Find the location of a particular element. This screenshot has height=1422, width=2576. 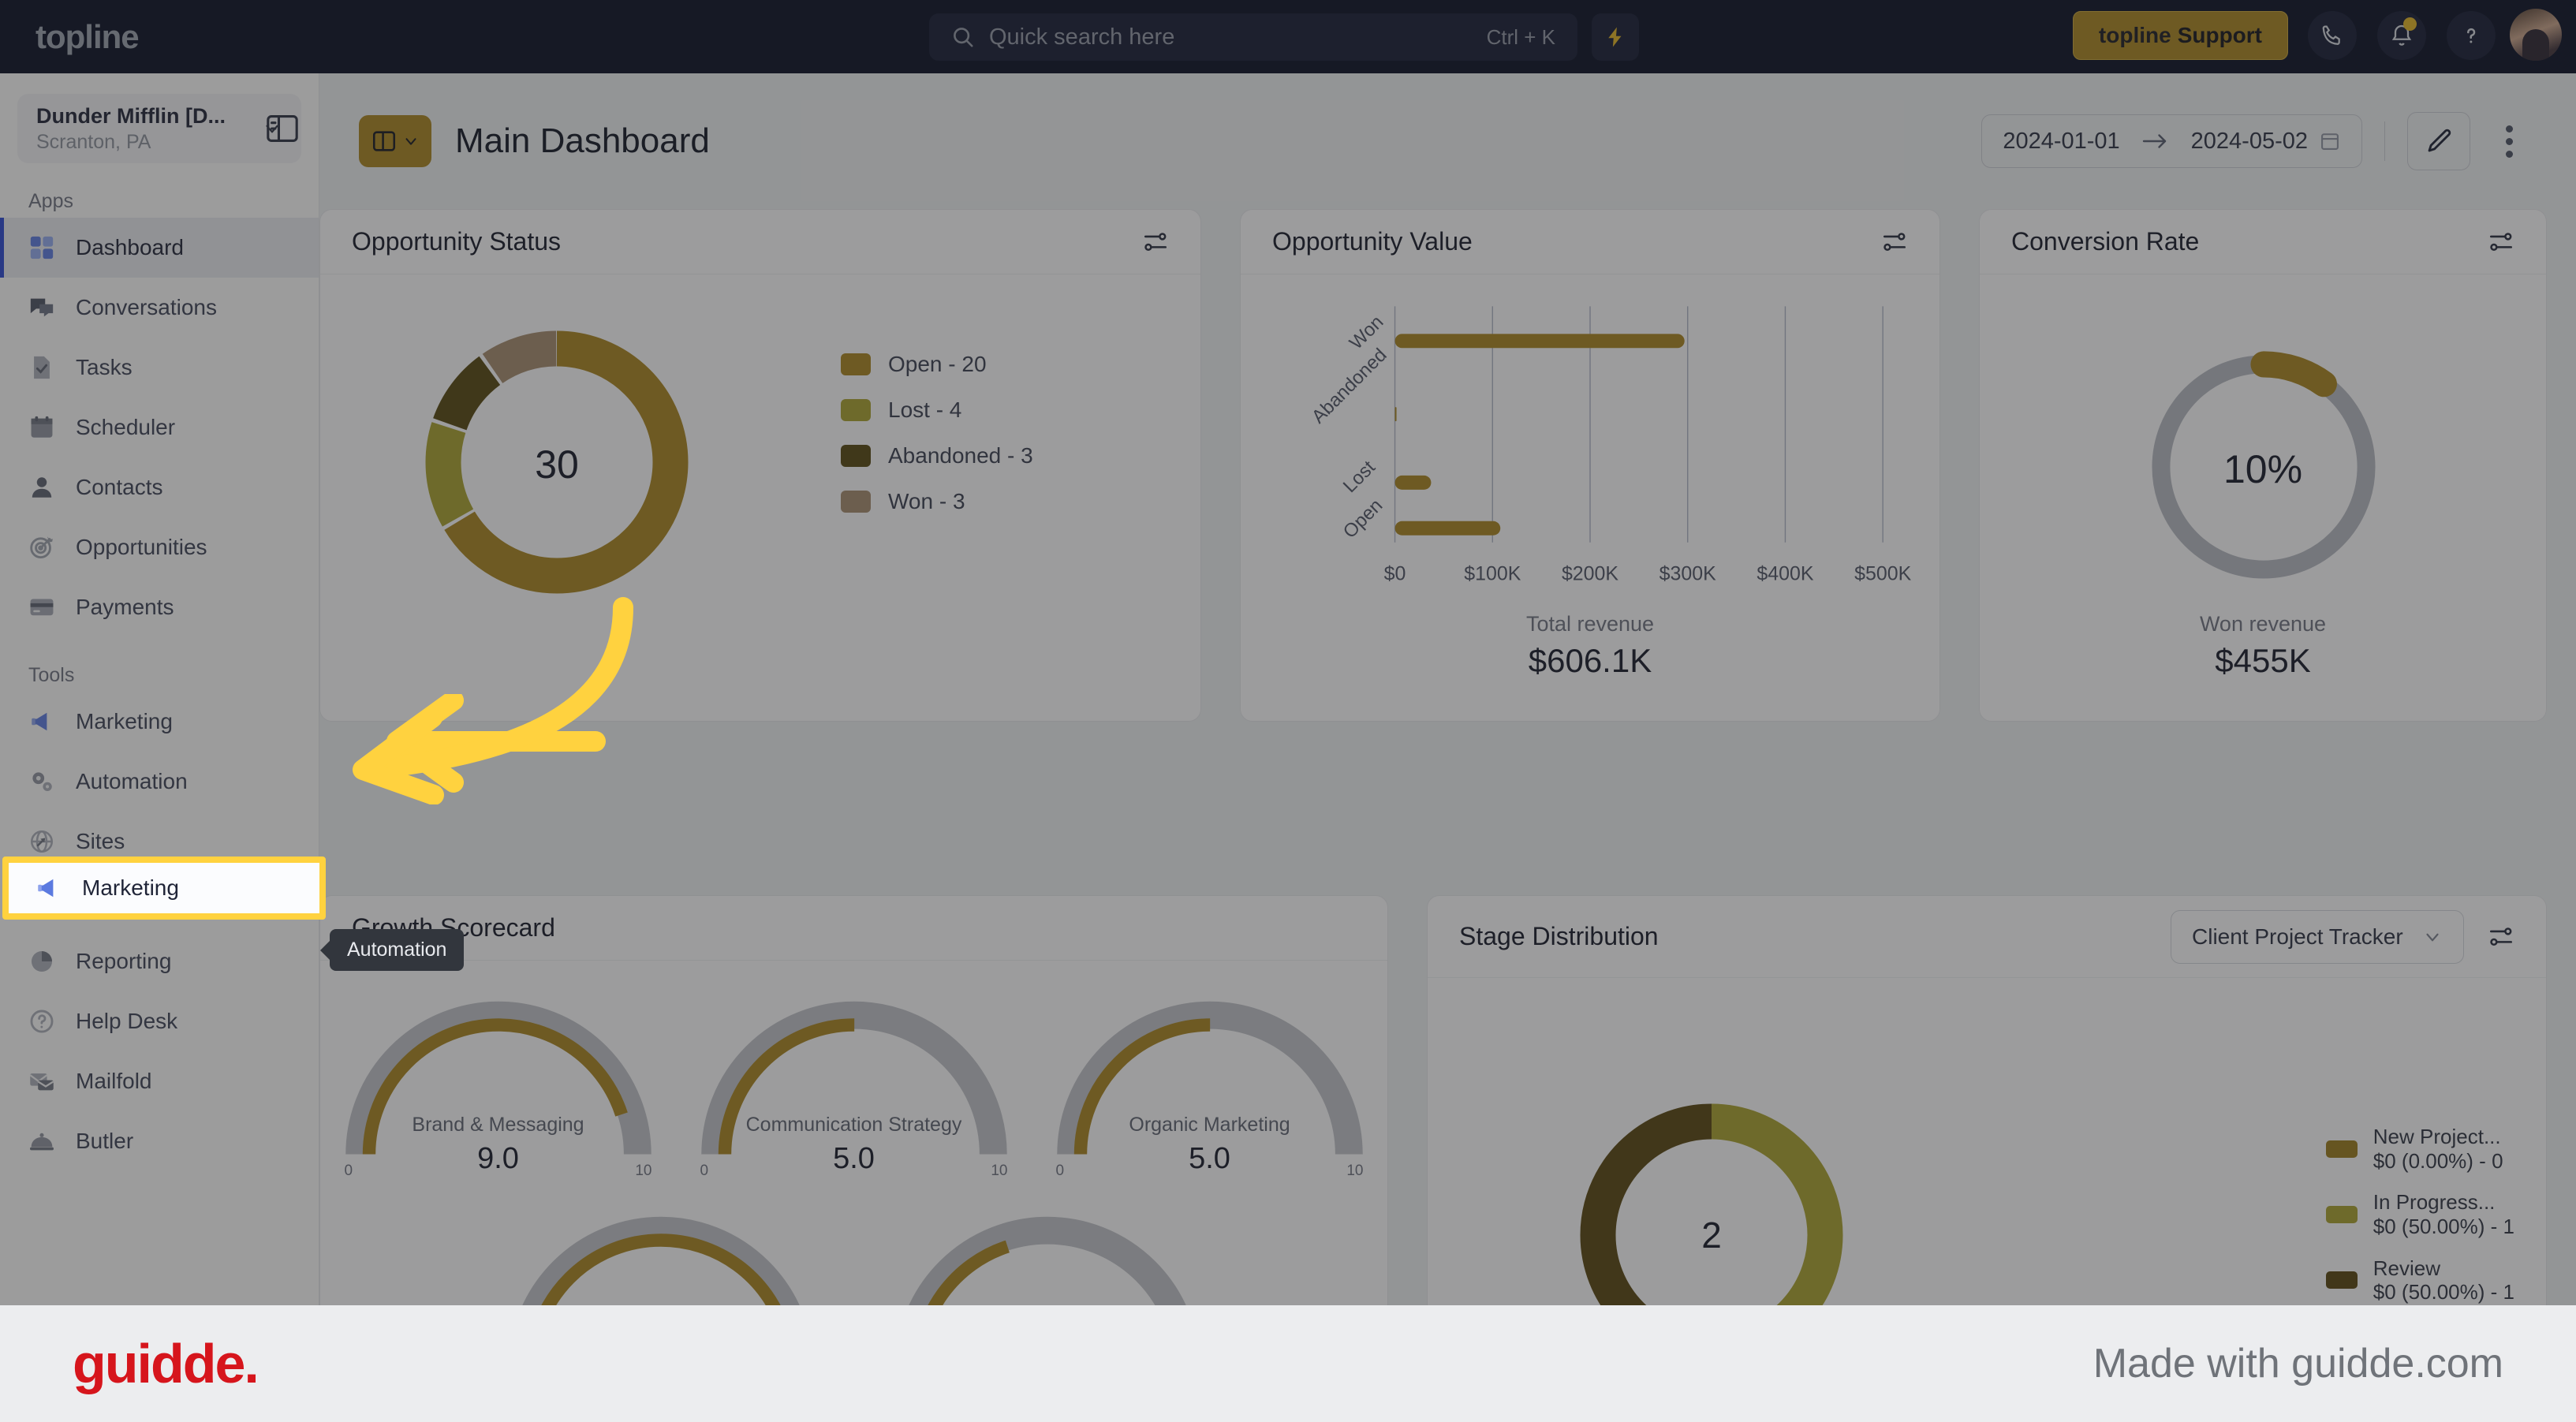

sidebar-item-conversations: Conversations is located at coordinates (159, 308).